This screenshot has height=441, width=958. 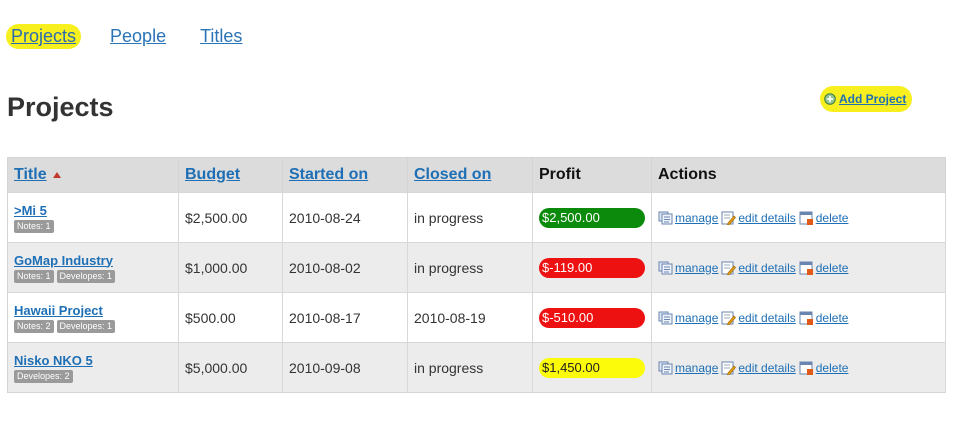 What do you see at coordinates (221, 36) in the screenshot?
I see `nav-titles-link: Titles` at bounding box center [221, 36].